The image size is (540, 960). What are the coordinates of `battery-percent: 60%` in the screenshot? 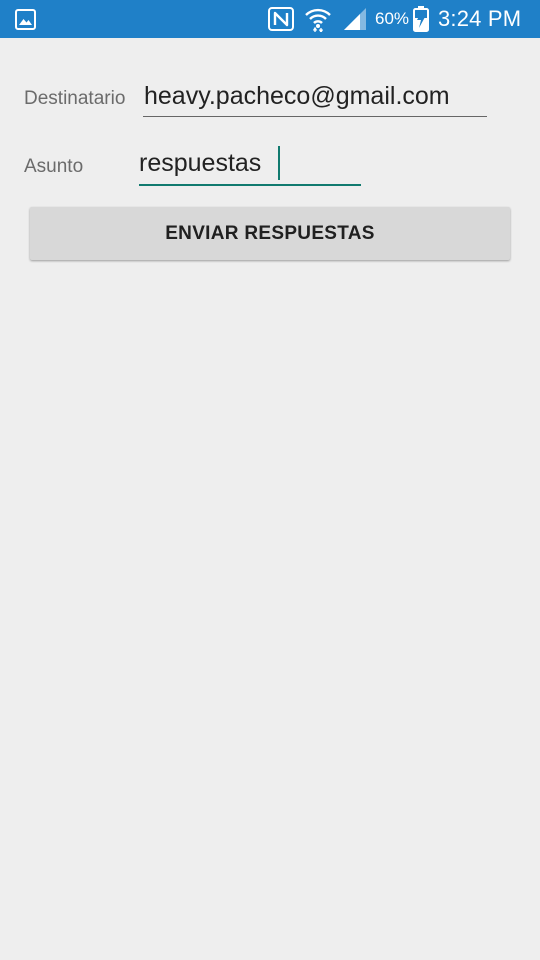 It's located at (392, 18).